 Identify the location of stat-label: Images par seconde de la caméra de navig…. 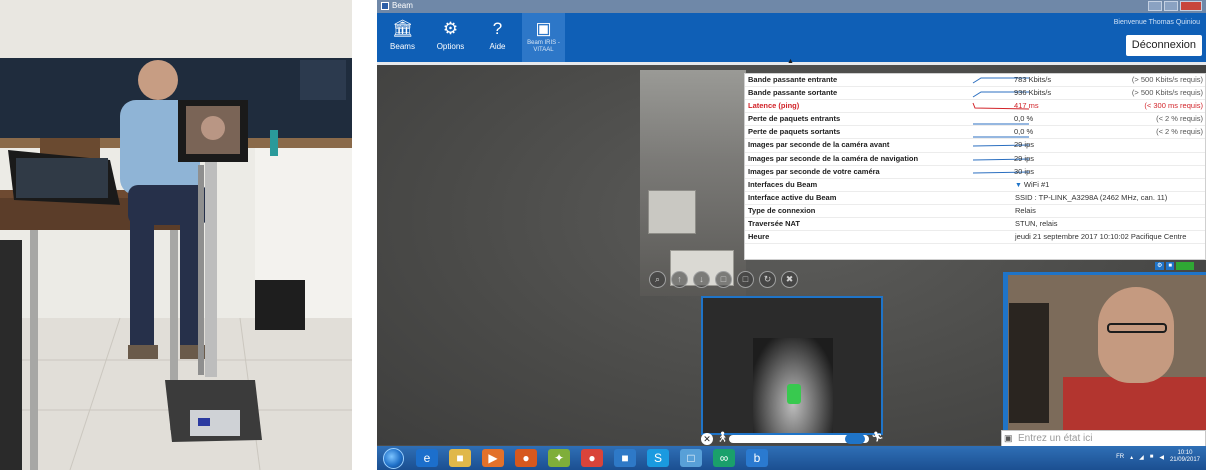
(833, 158).